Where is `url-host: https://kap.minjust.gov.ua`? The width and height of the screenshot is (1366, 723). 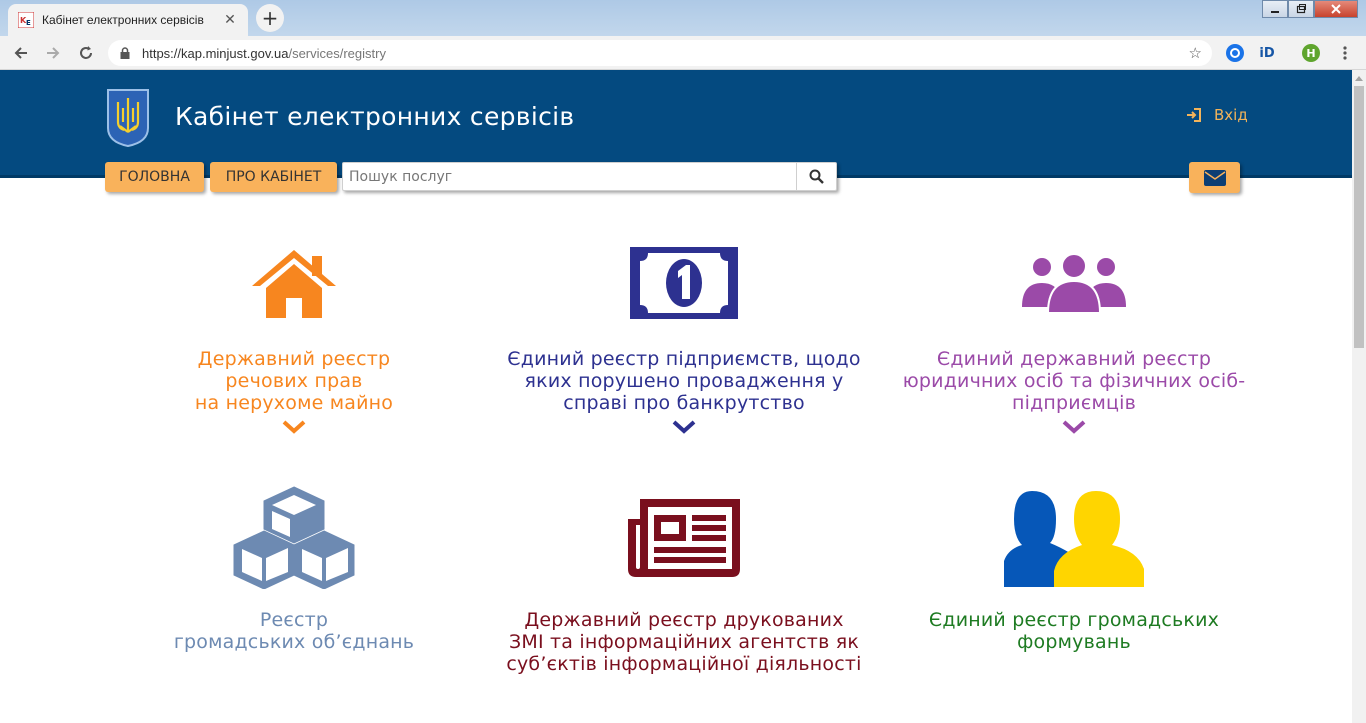
url-host: https://kap.minjust.gov.ua is located at coordinates (215, 53).